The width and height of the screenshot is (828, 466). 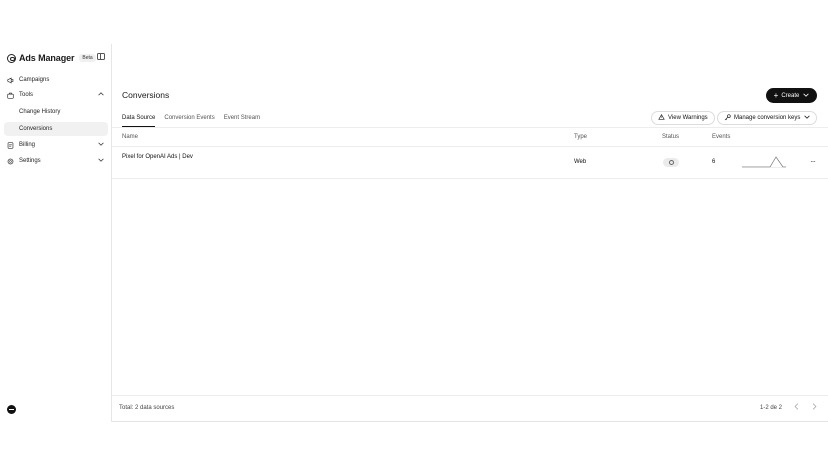 I want to click on view-warnings-button: View Warnings, so click(x=683, y=118).